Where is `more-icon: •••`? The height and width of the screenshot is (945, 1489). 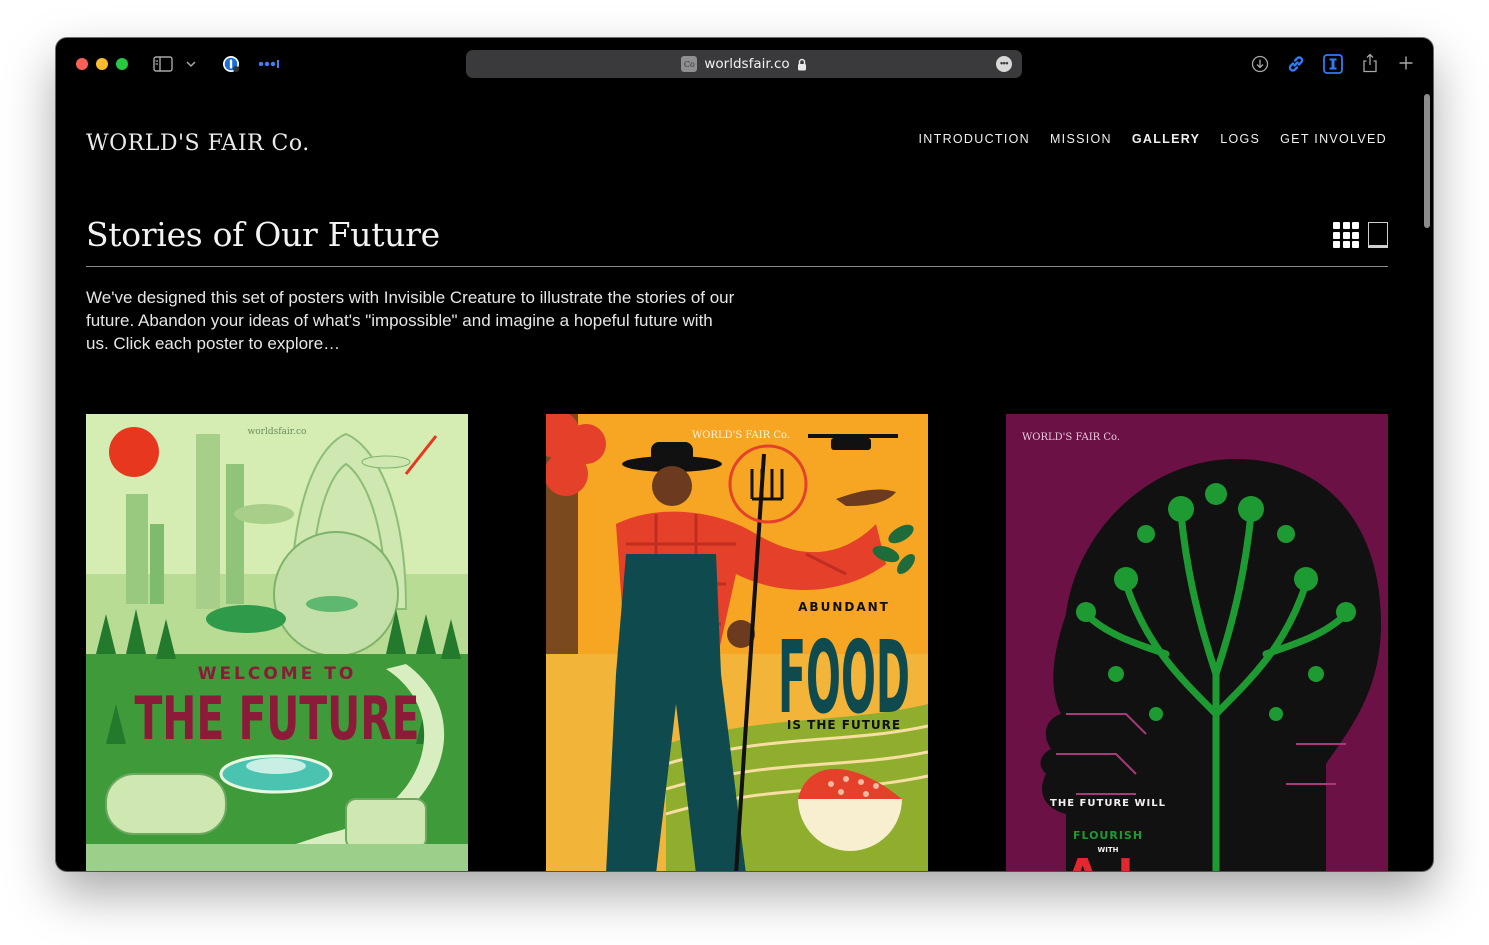
more-icon: ••• is located at coordinates (1004, 64).